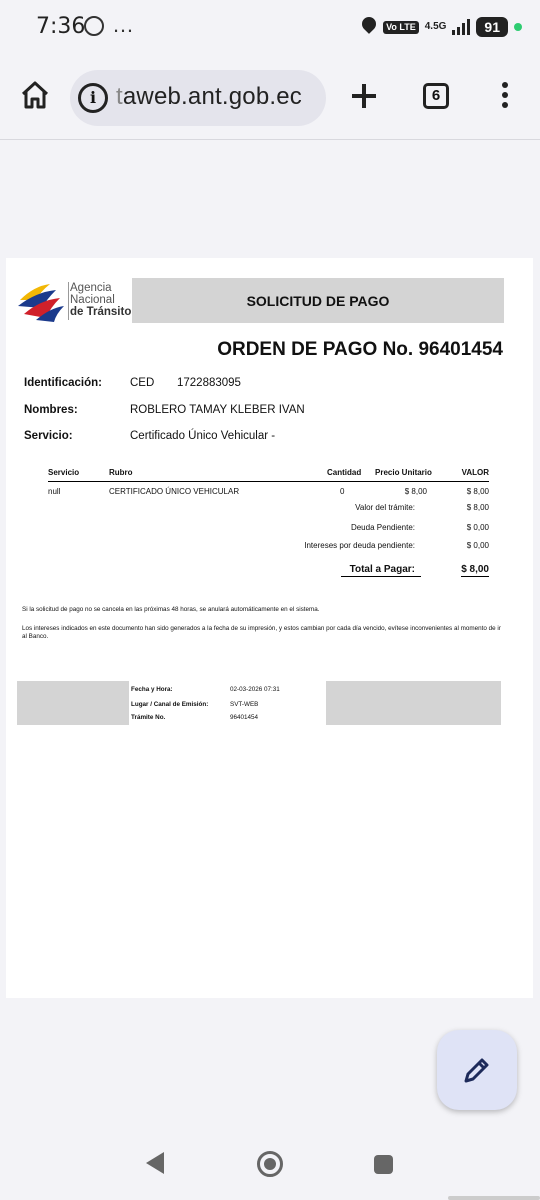 This screenshot has width=540, height=1200. I want to click on tramite-label: Trámite No., so click(148, 717).